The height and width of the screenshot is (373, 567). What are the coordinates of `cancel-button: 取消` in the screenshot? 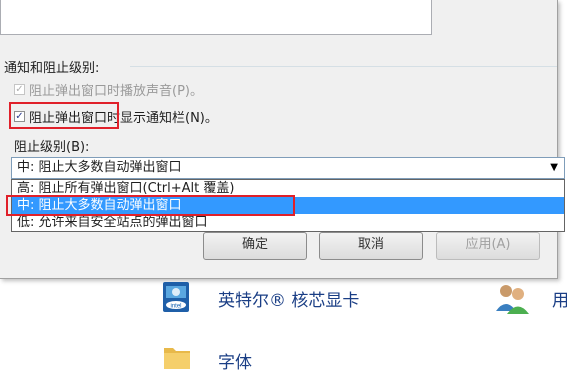 It's located at (371, 246).